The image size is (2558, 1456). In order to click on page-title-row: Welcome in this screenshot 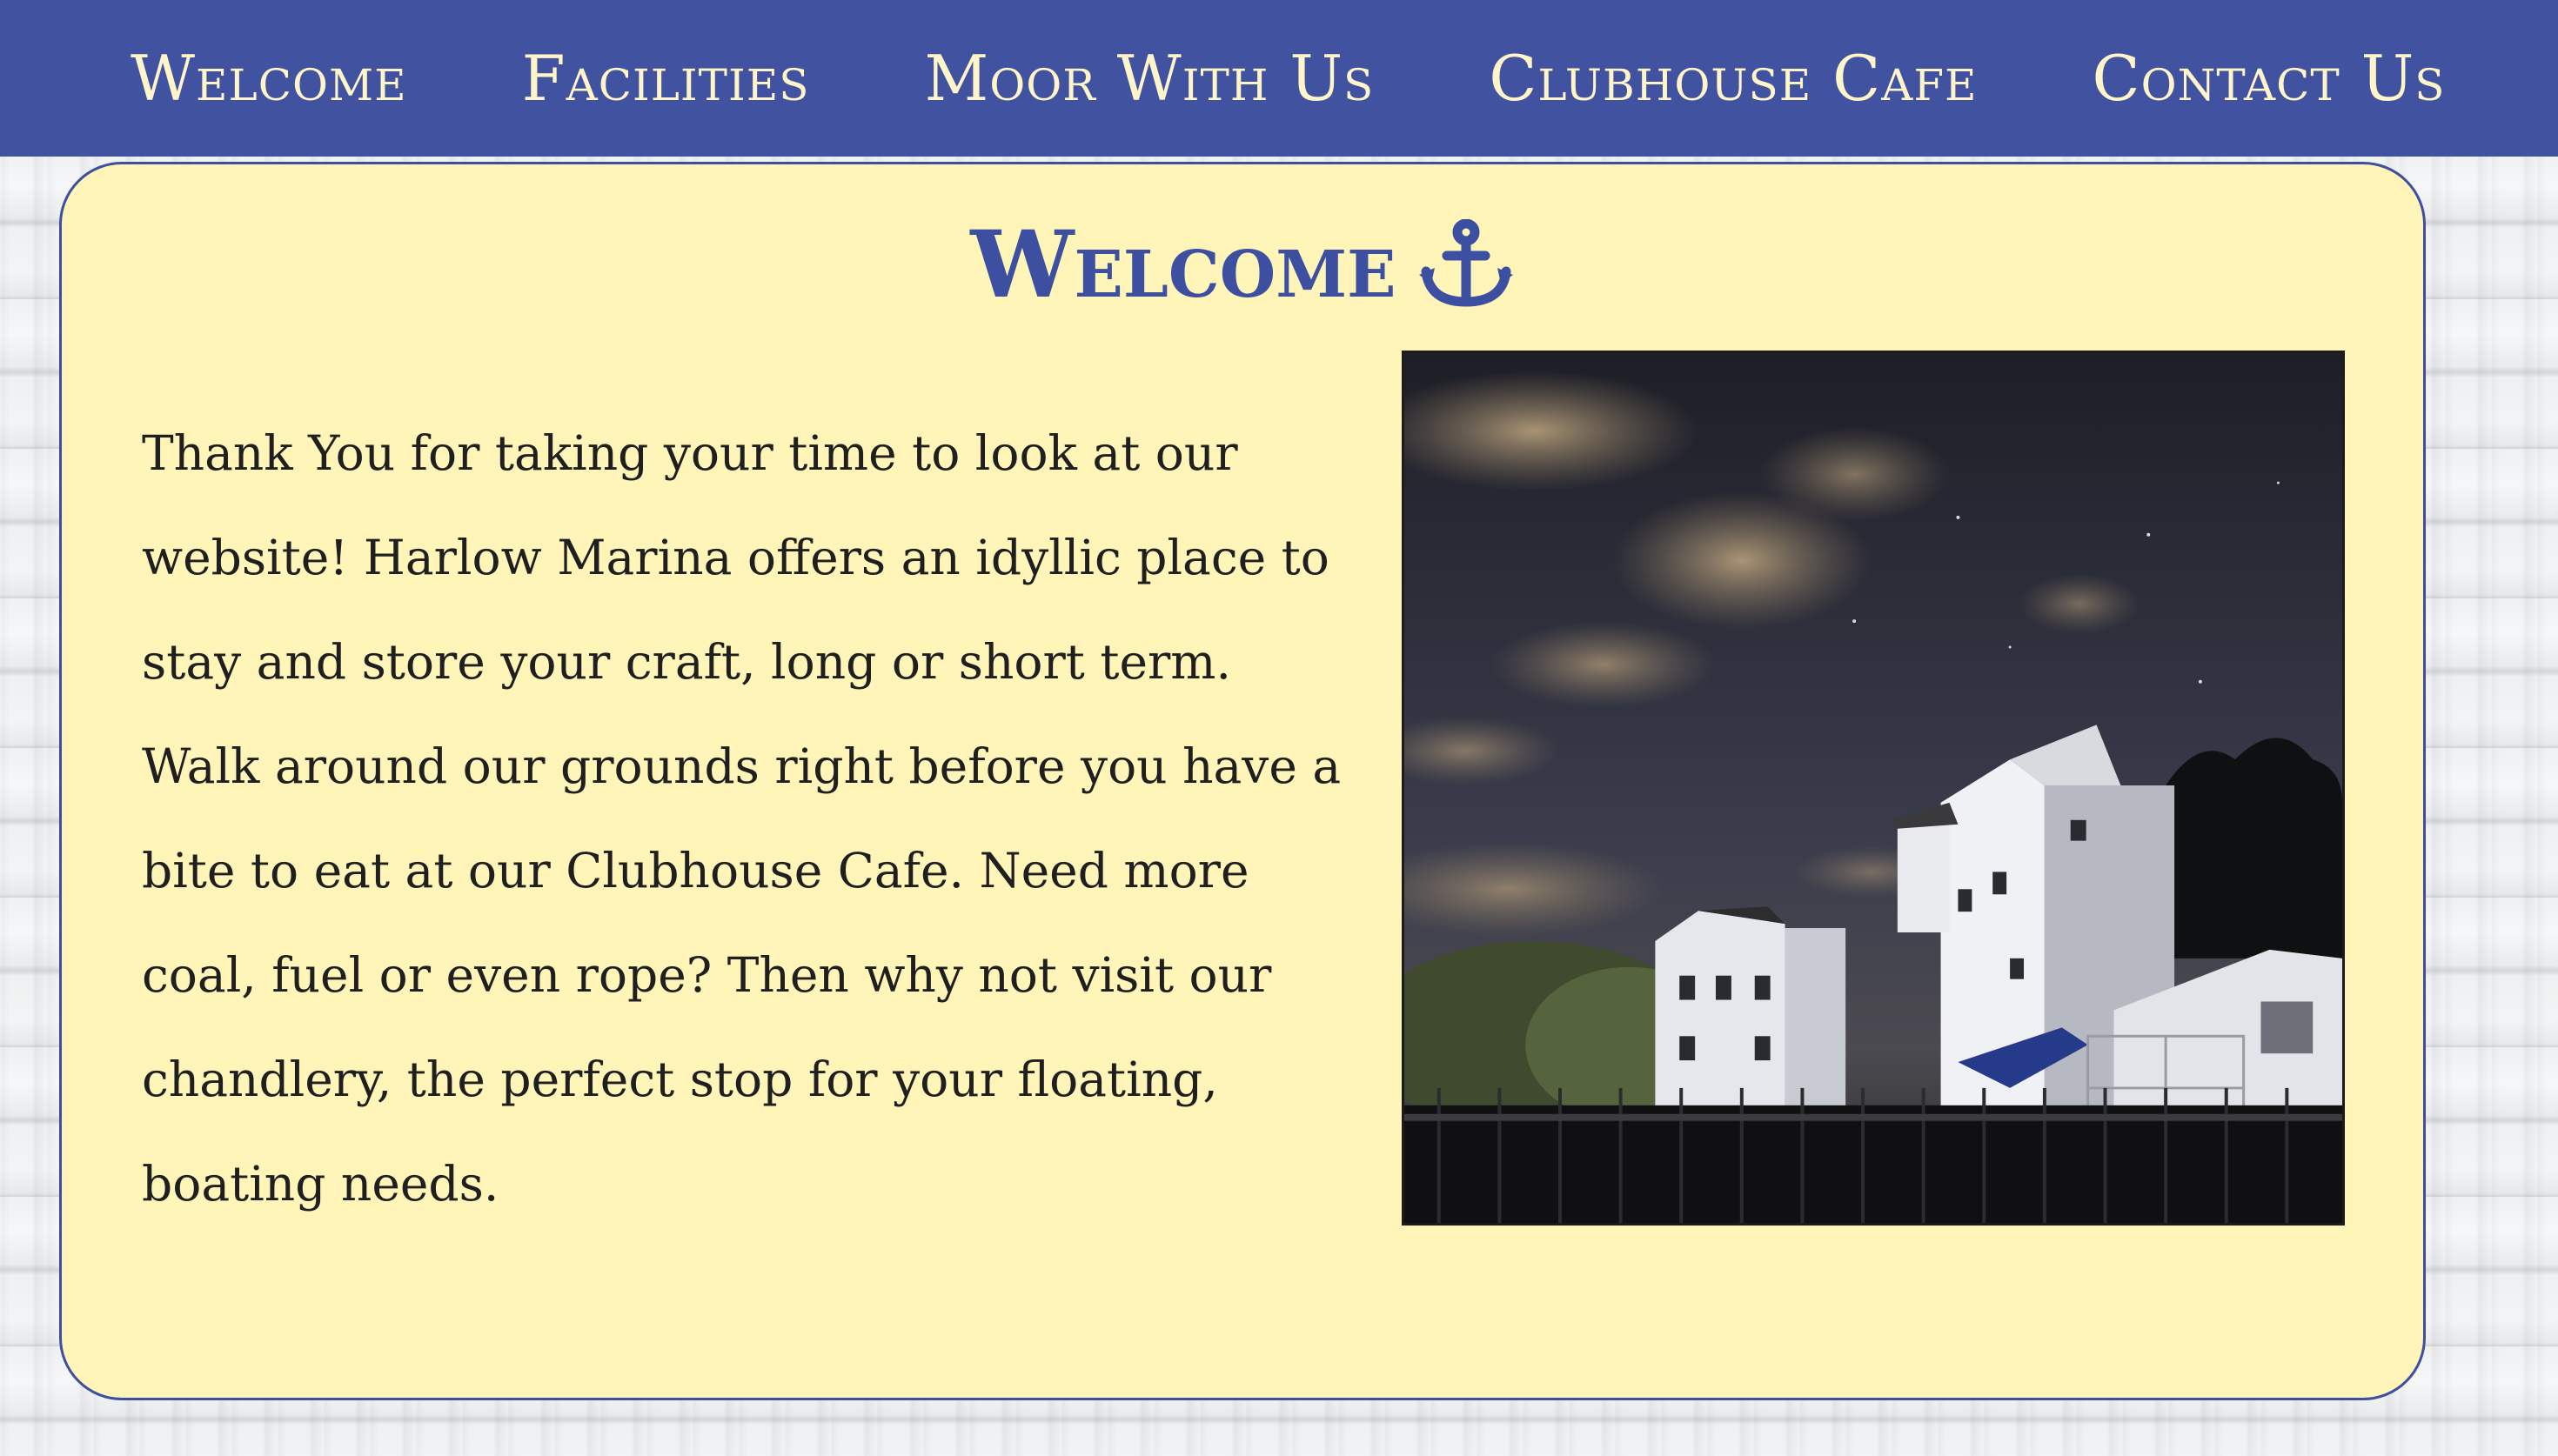, I will do `click(1242, 264)`.